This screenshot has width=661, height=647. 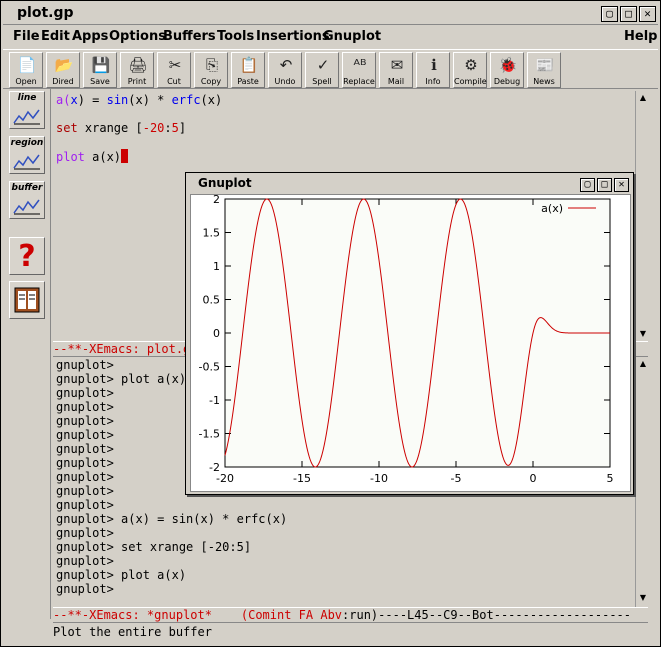 What do you see at coordinates (189, 36) in the screenshot?
I see `menu-buffers: Buffers` at bounding box center [189, 36].